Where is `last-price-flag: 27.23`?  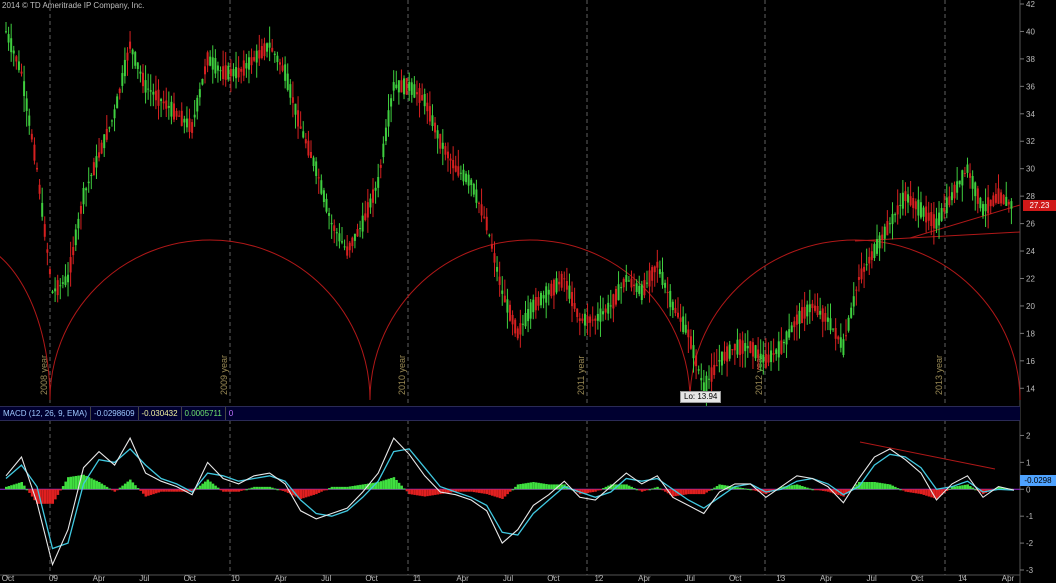
last-price-flag: 27.23 is located at coordinates (1039, 205).